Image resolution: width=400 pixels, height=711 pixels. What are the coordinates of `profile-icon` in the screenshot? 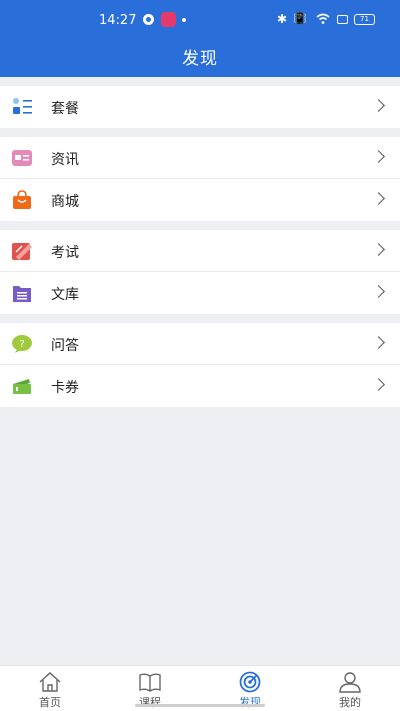 It's located at (350, 682).